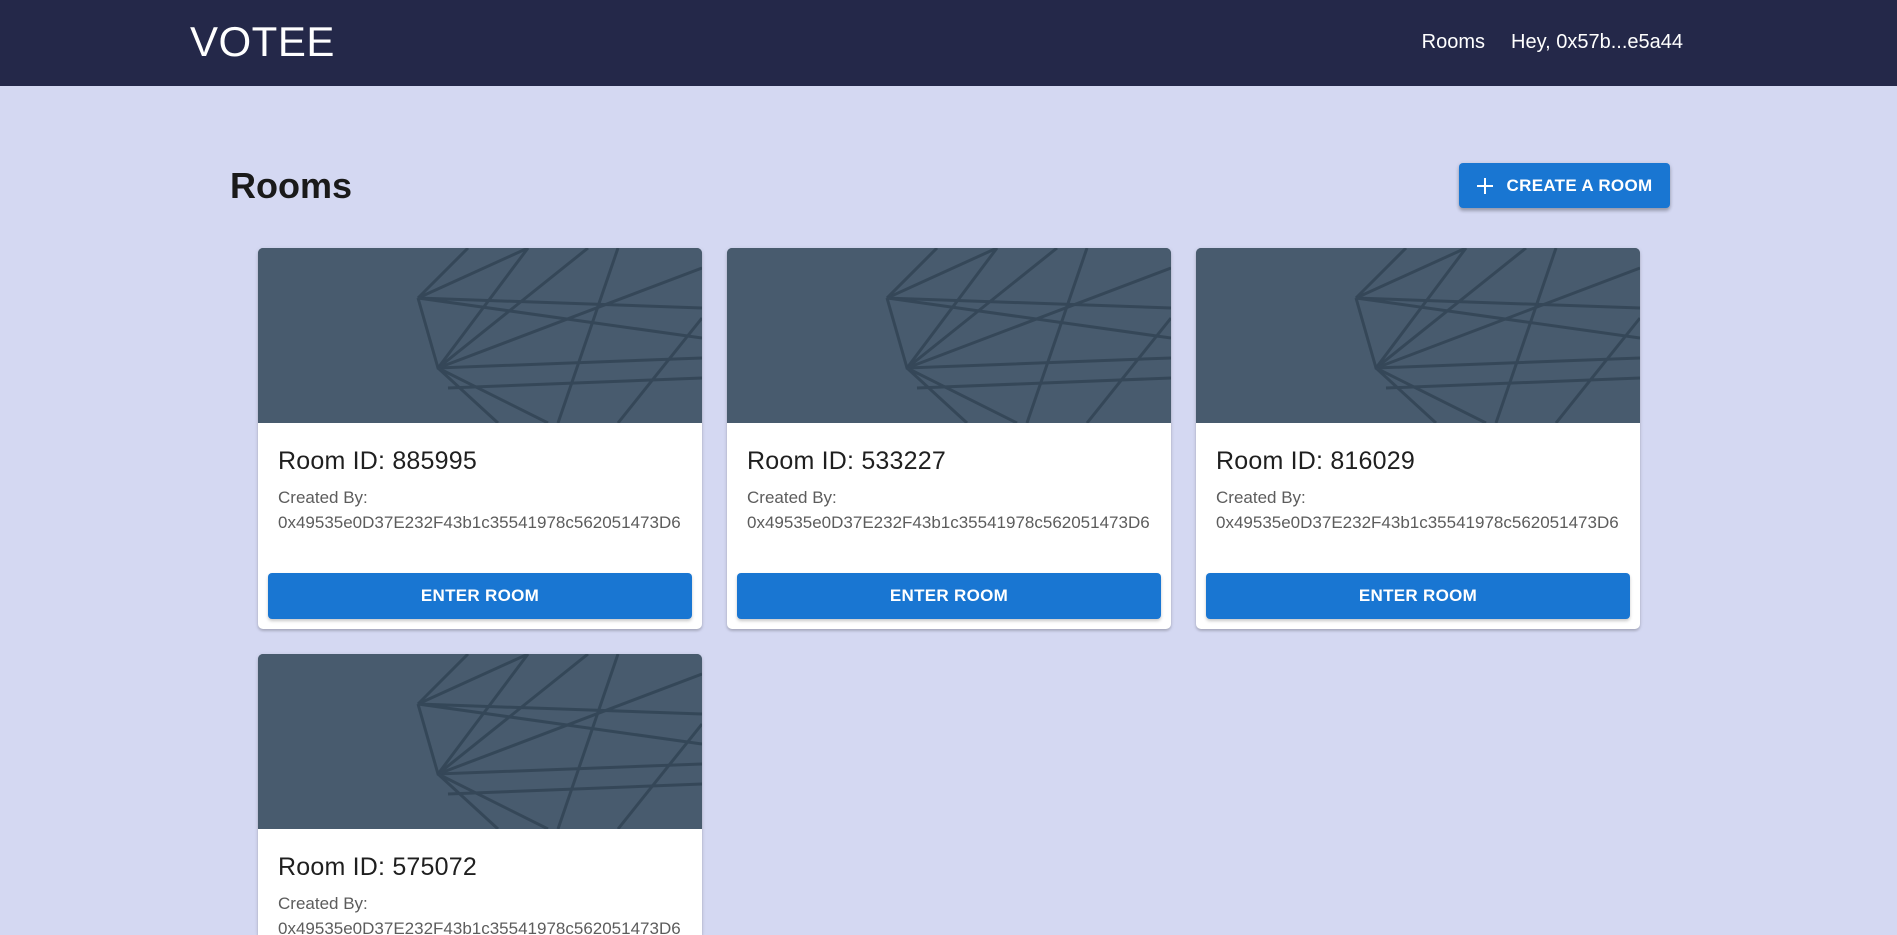 This screenshot has width=1897, height=935. Describe the element at coordinates (1484, 185) in the screenshot. I see `plus-icon` at that location.